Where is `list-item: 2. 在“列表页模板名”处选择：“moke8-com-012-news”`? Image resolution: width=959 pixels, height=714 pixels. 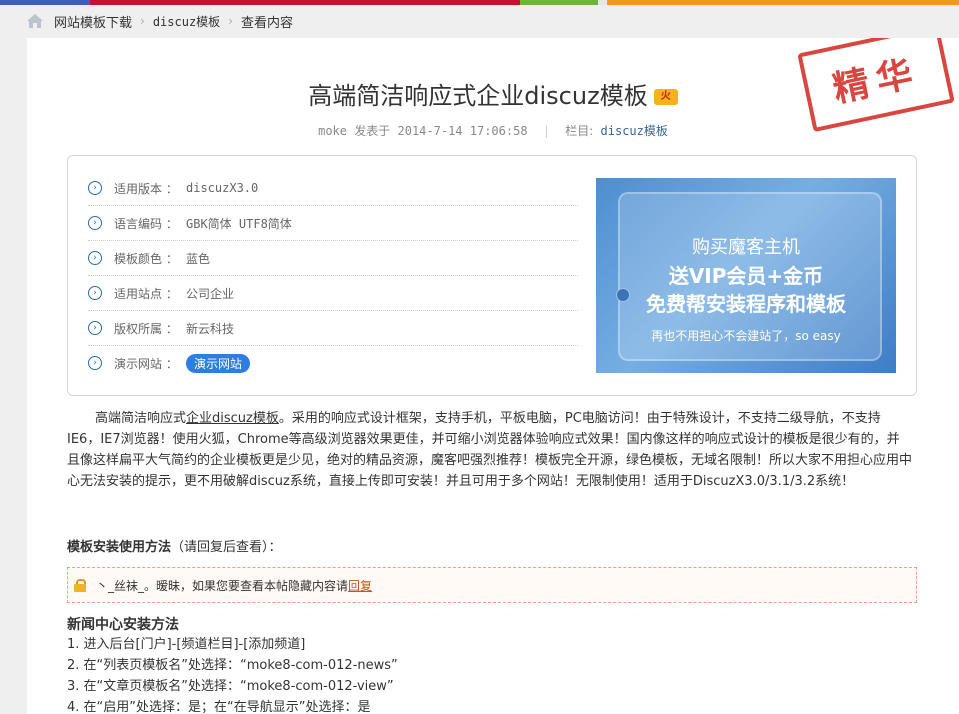 list-item: 2. 在“列表页模板名”处选择：“moke8-com-012-news” is located at coordinates (232, 665).